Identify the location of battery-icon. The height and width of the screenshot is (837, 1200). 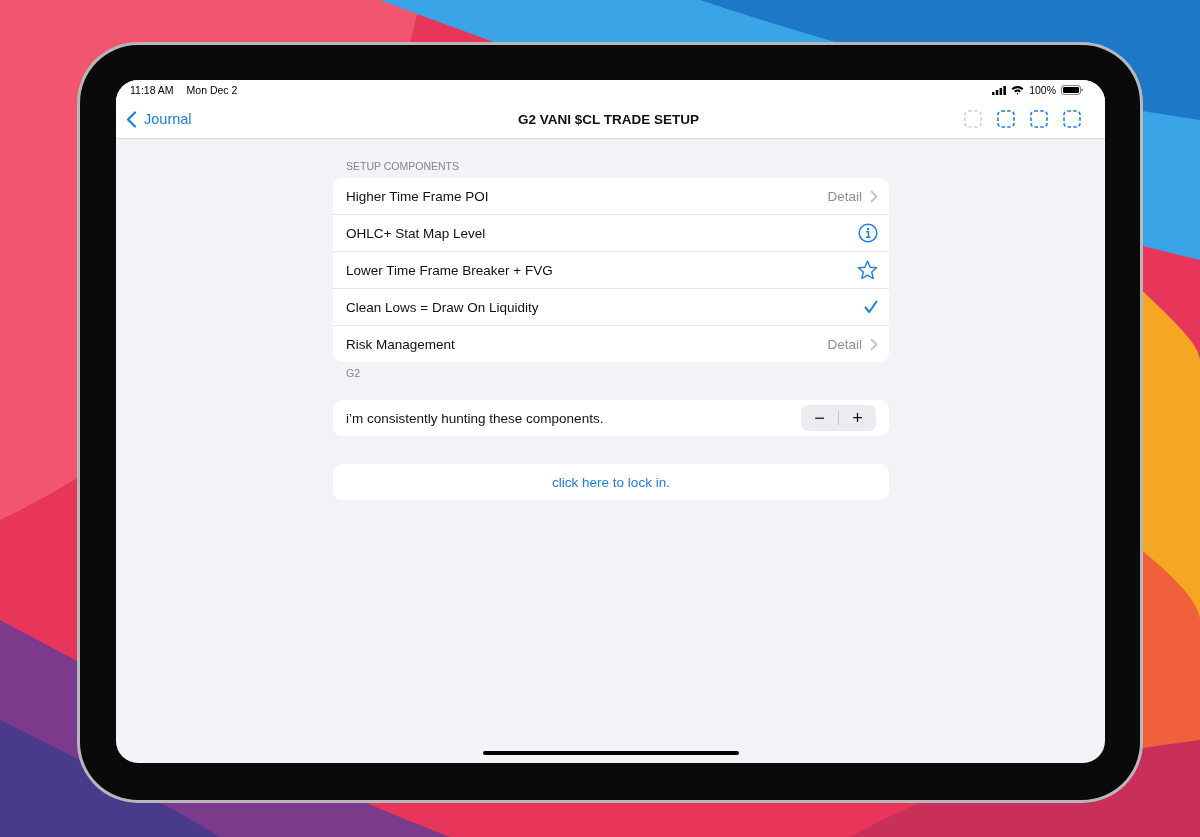
(1072, 90).